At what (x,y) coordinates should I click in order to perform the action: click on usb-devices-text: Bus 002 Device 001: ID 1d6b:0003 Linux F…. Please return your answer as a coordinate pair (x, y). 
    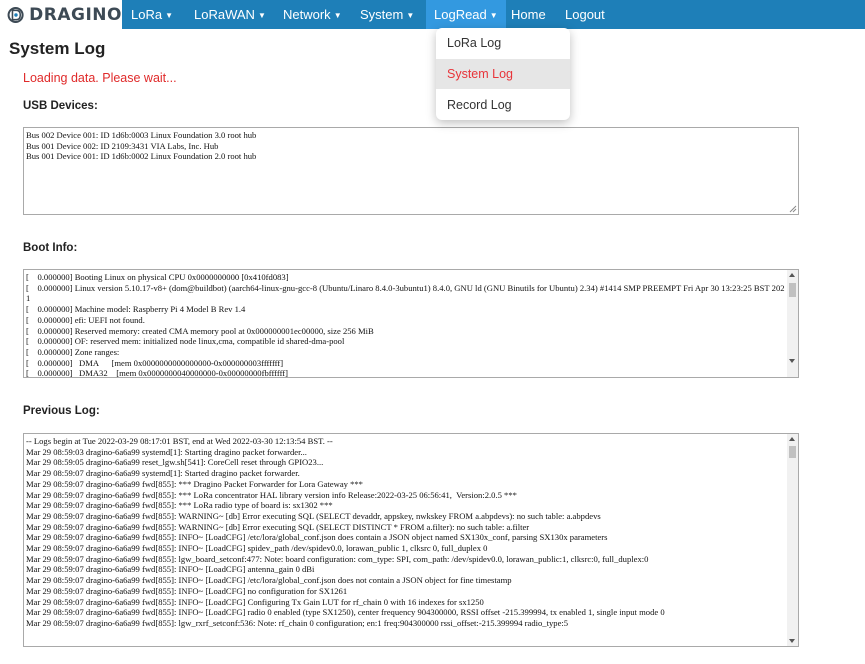
    Looking at the image, I should click on (141, 146).